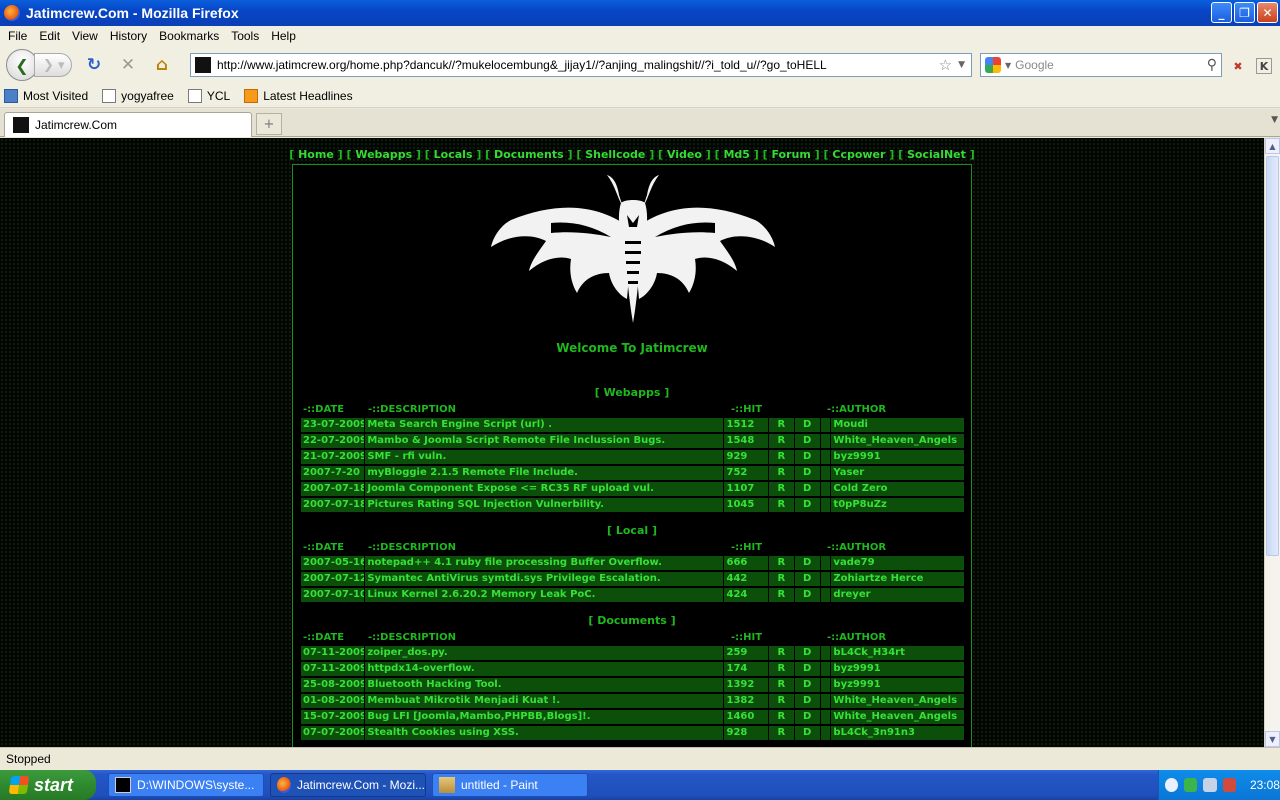 This screenshot has width=1280, height=800. What do you see at coordinates (632, 620) in the screenshot?
I see `section-title-documents: [ Documents ]` at bounding box center [632, 620].